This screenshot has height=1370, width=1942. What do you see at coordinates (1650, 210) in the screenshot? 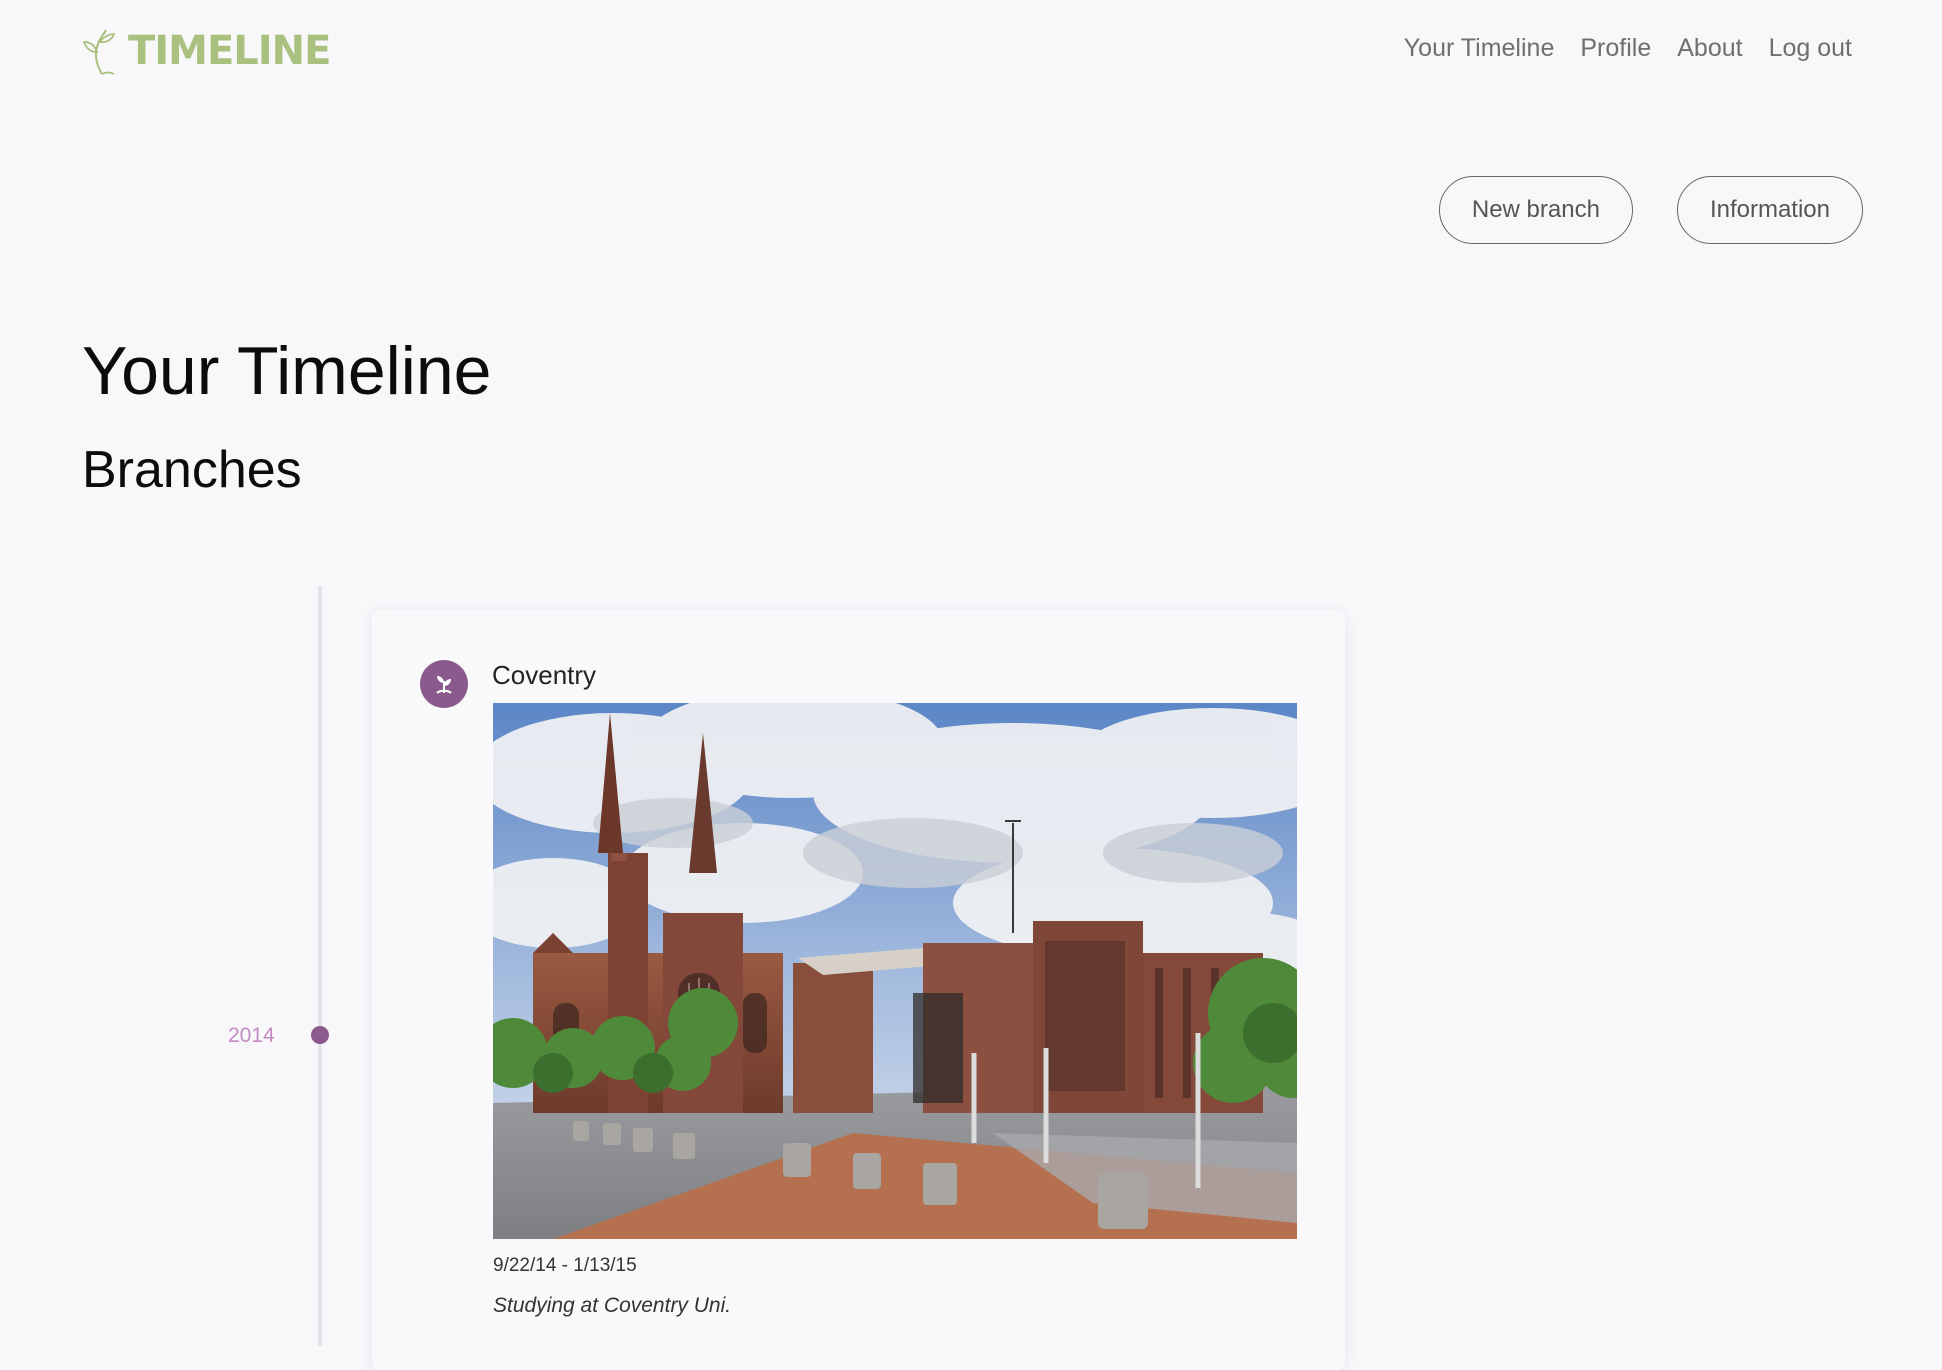
I see `action-bar: New branch Information` at bounding box center [1650, 210].